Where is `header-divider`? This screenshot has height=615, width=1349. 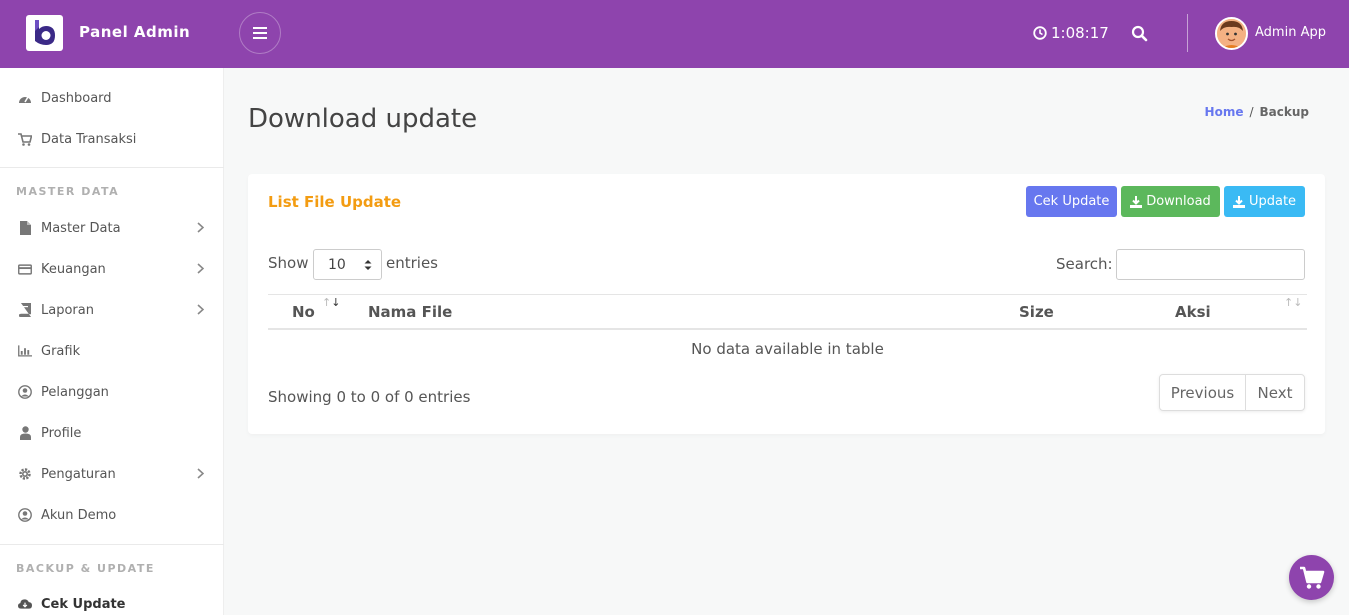 header-divider is located at coordinates (1187, 33).